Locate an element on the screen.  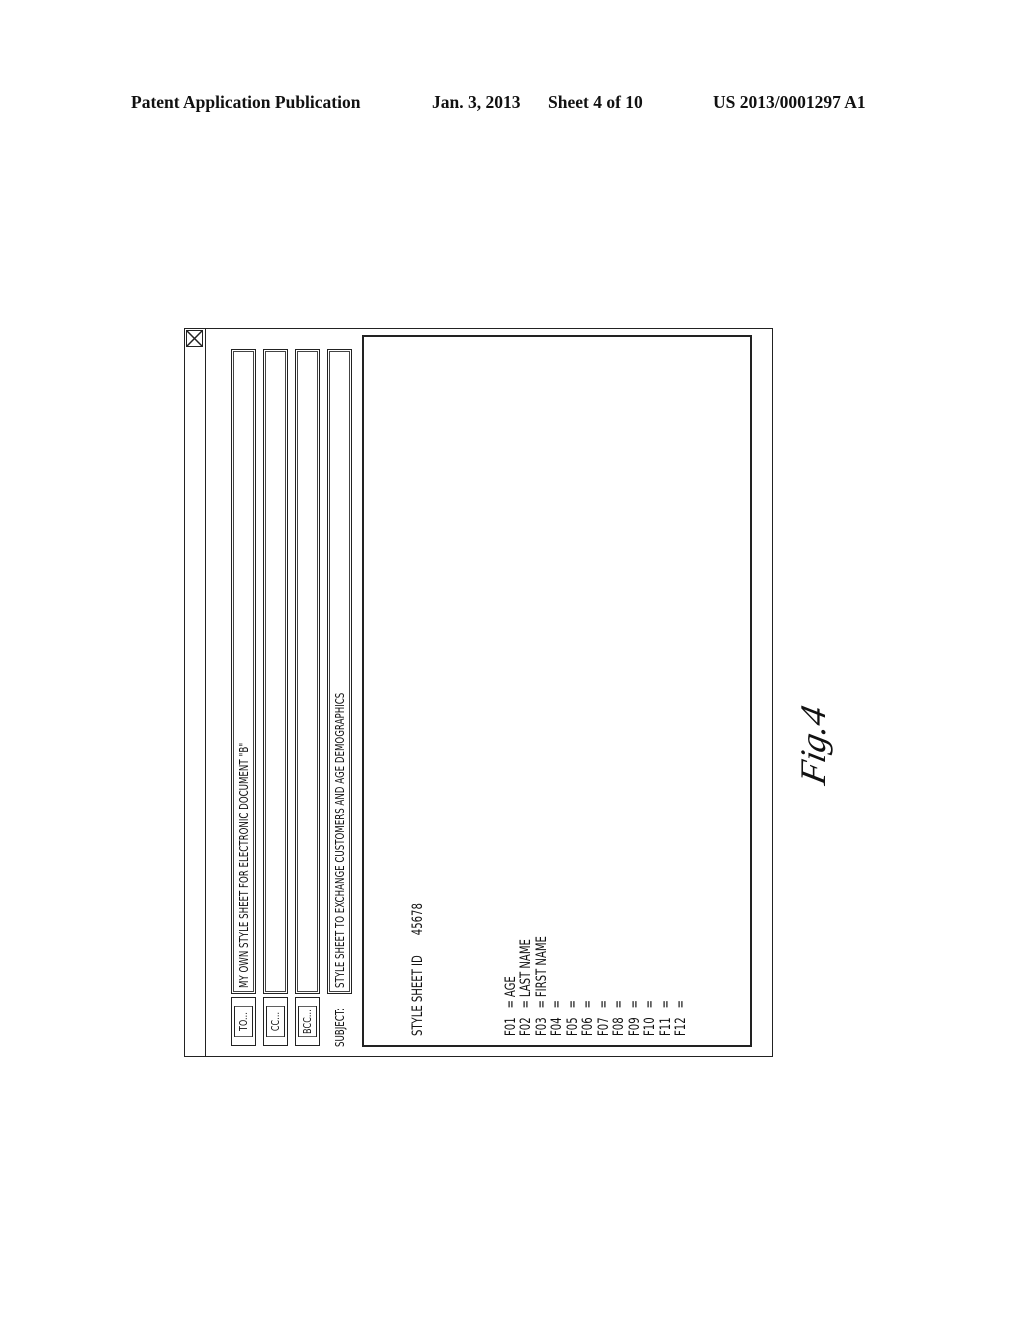
field-value: LAST NAME is located at coordinates (526, 968).